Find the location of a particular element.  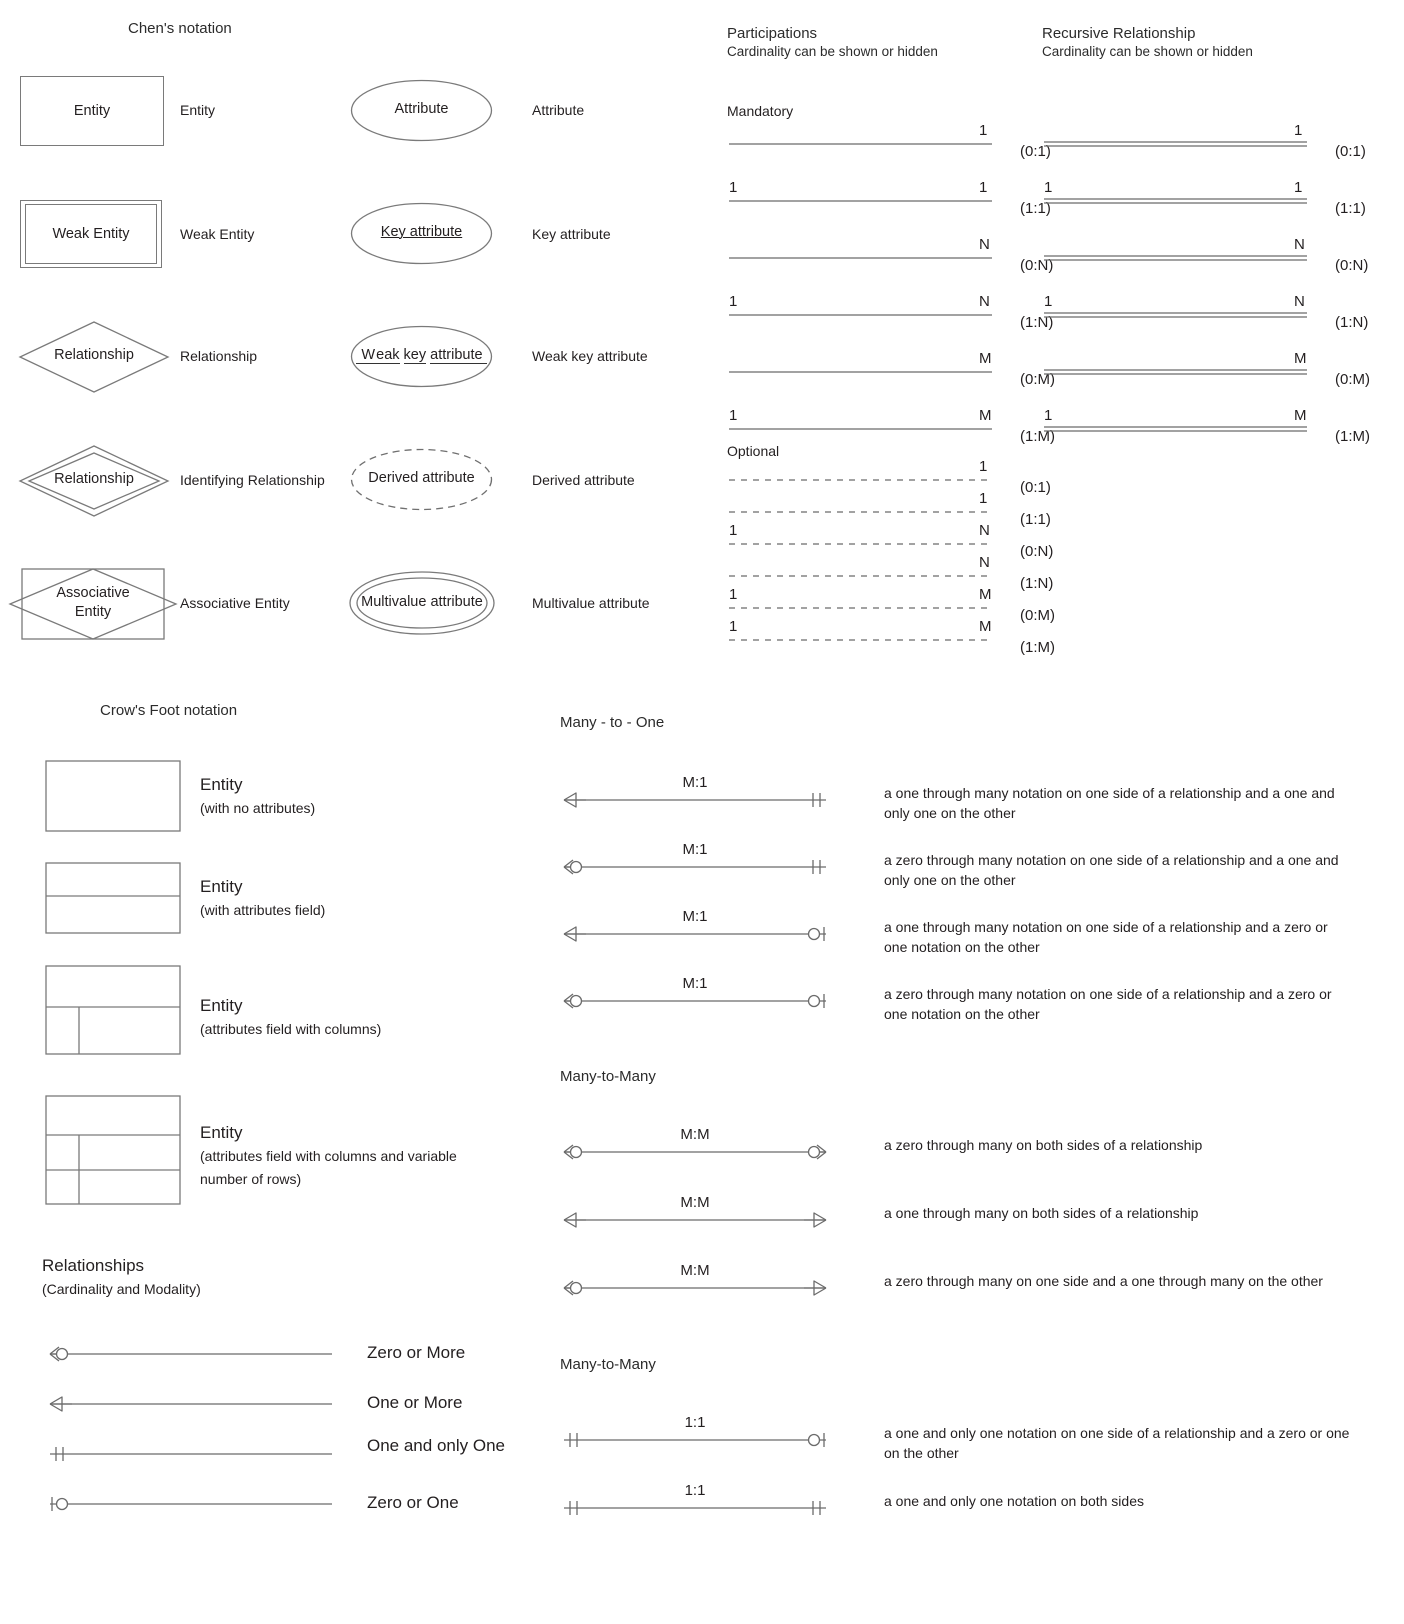

participations-subtitle: Cardinality can be shown or hidden is located at coordinates (832, 51).